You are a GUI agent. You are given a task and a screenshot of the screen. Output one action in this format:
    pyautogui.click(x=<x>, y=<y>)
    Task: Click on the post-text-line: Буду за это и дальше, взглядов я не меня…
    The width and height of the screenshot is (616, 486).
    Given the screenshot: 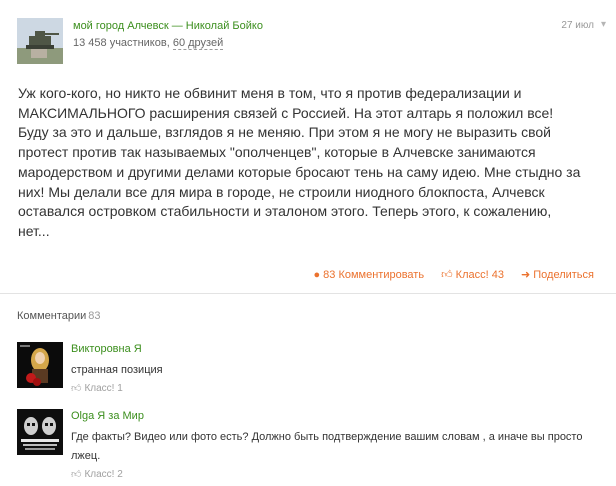 What is the action you would take?
    pyautogui.click(x=284, y=132)
    